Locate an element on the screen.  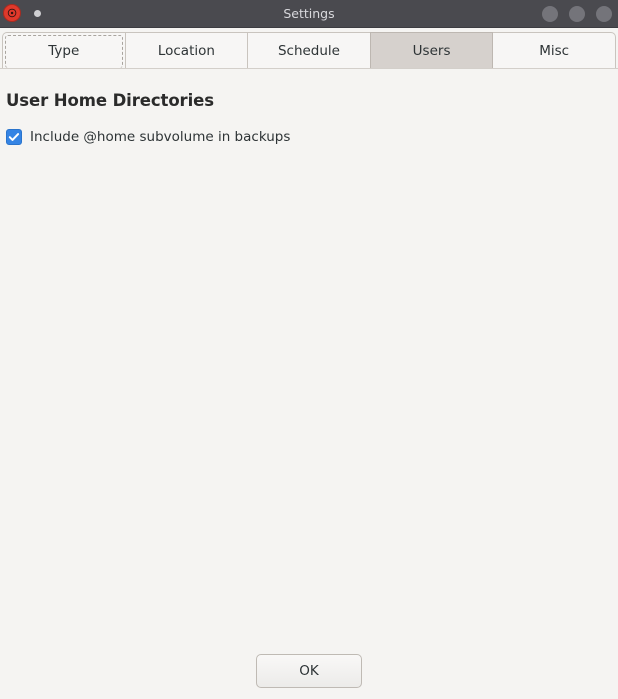
dialog-footer: OK is located at coordinates (309, 671).